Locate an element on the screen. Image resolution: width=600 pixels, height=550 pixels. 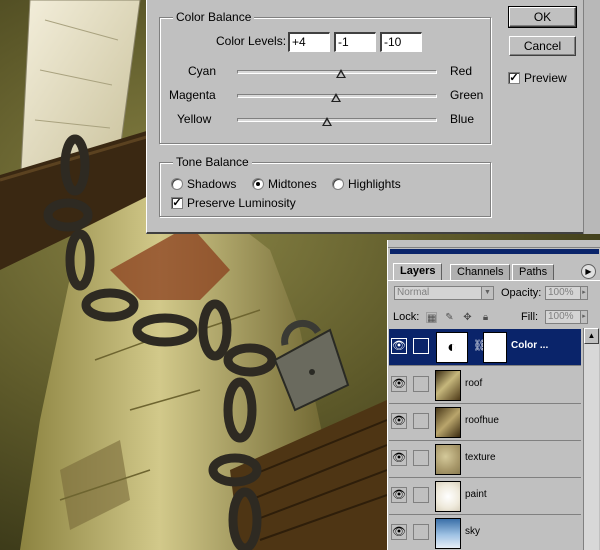
layer-row-paint: 👁︎ paint is located at coordinates (485, 496).